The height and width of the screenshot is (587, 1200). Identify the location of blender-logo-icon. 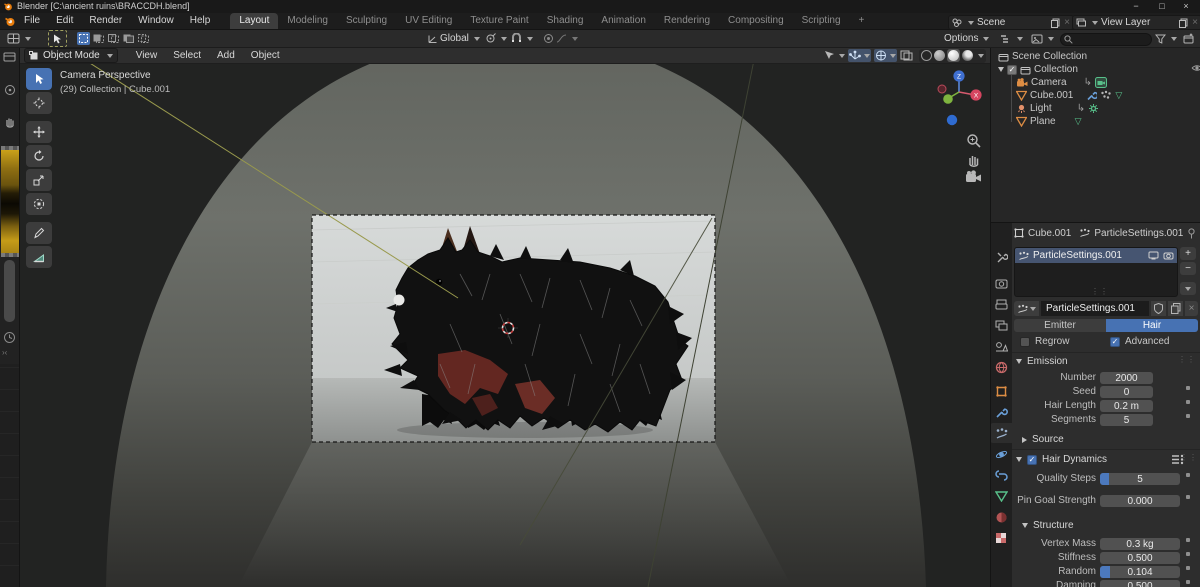
(10, 21).